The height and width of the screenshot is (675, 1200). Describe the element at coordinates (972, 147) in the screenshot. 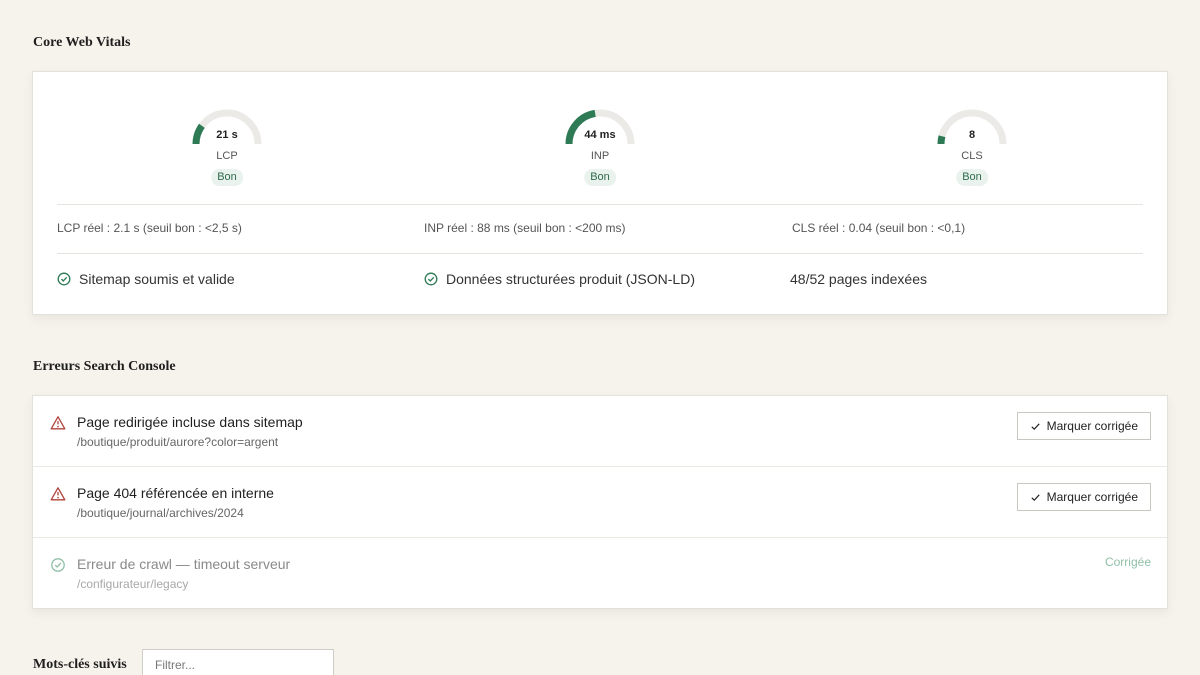

I see `gauge-cls: 8 CLS Bon` at that location.